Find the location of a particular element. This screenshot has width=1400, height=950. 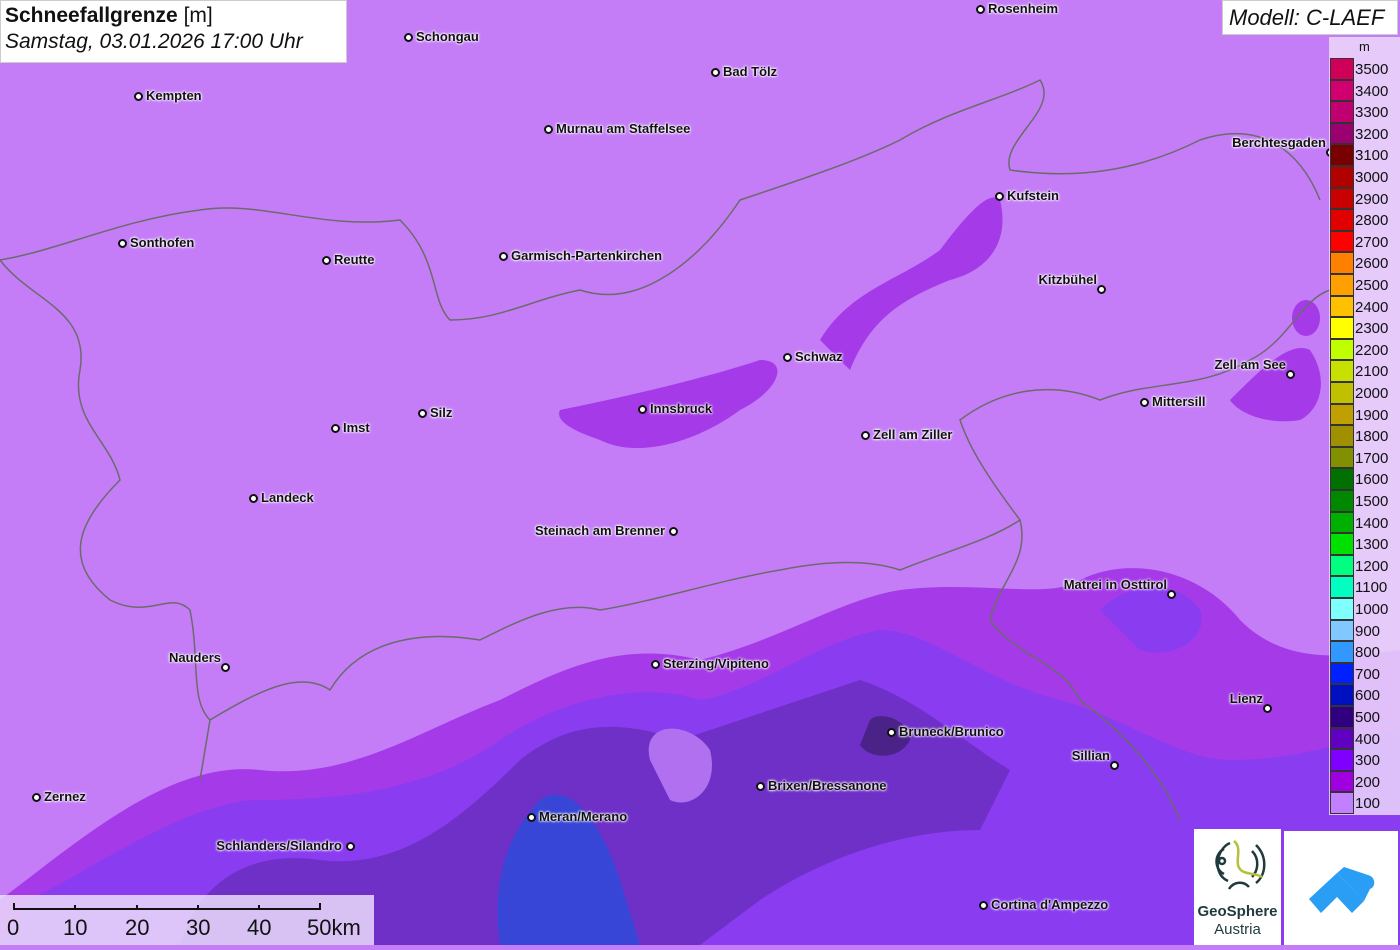

legend-item: 2500 is located at coordinates (1364, 285).